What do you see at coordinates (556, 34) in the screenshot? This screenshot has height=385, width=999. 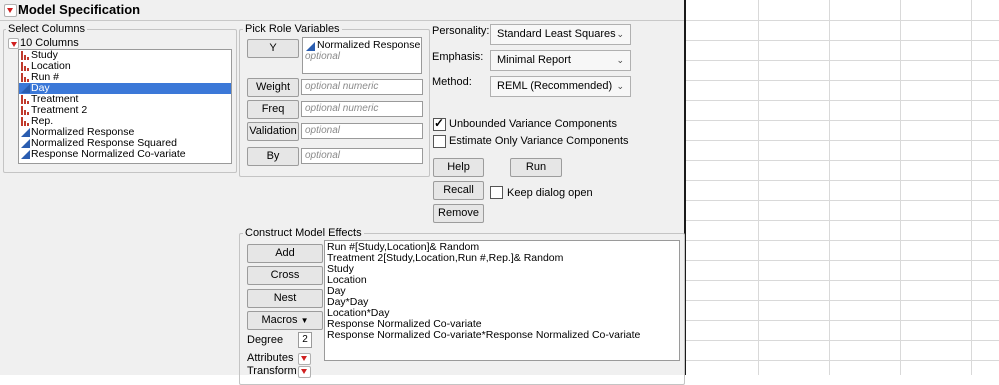 I see `personality-value: Standard Least Squares` at bounding box center [556, 34].